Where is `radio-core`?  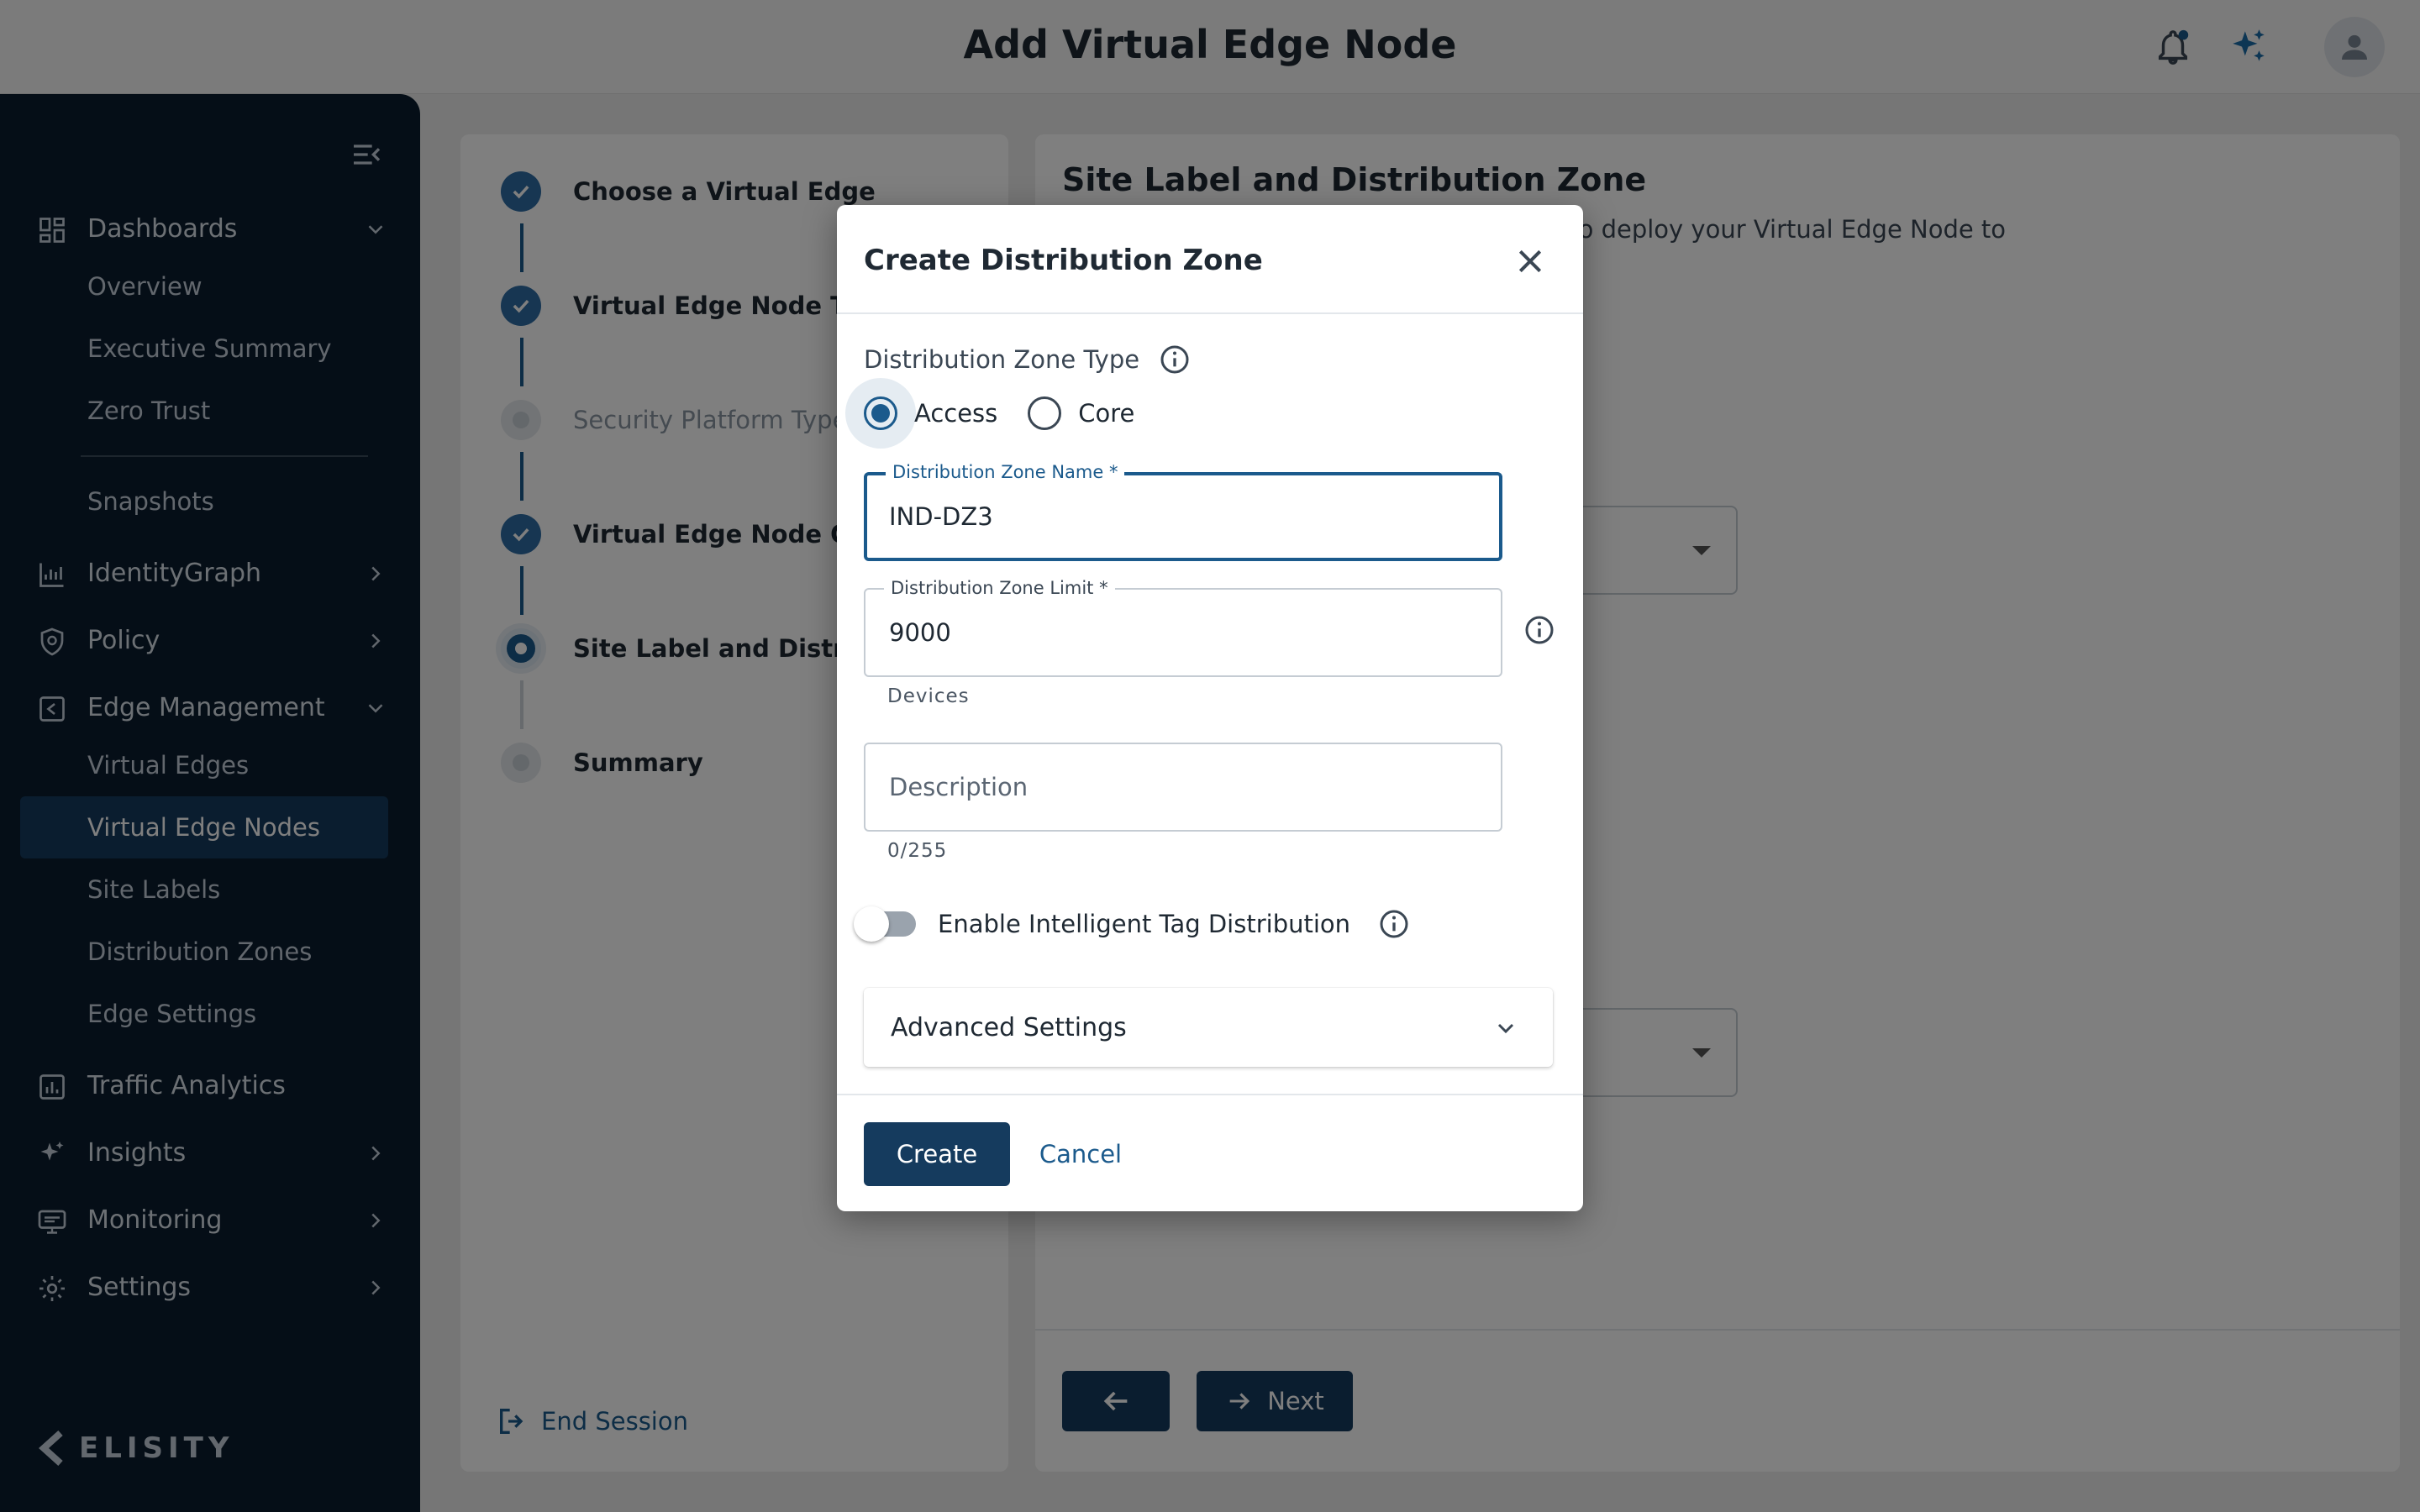
radio-core is located at coordinates (1044, 413).